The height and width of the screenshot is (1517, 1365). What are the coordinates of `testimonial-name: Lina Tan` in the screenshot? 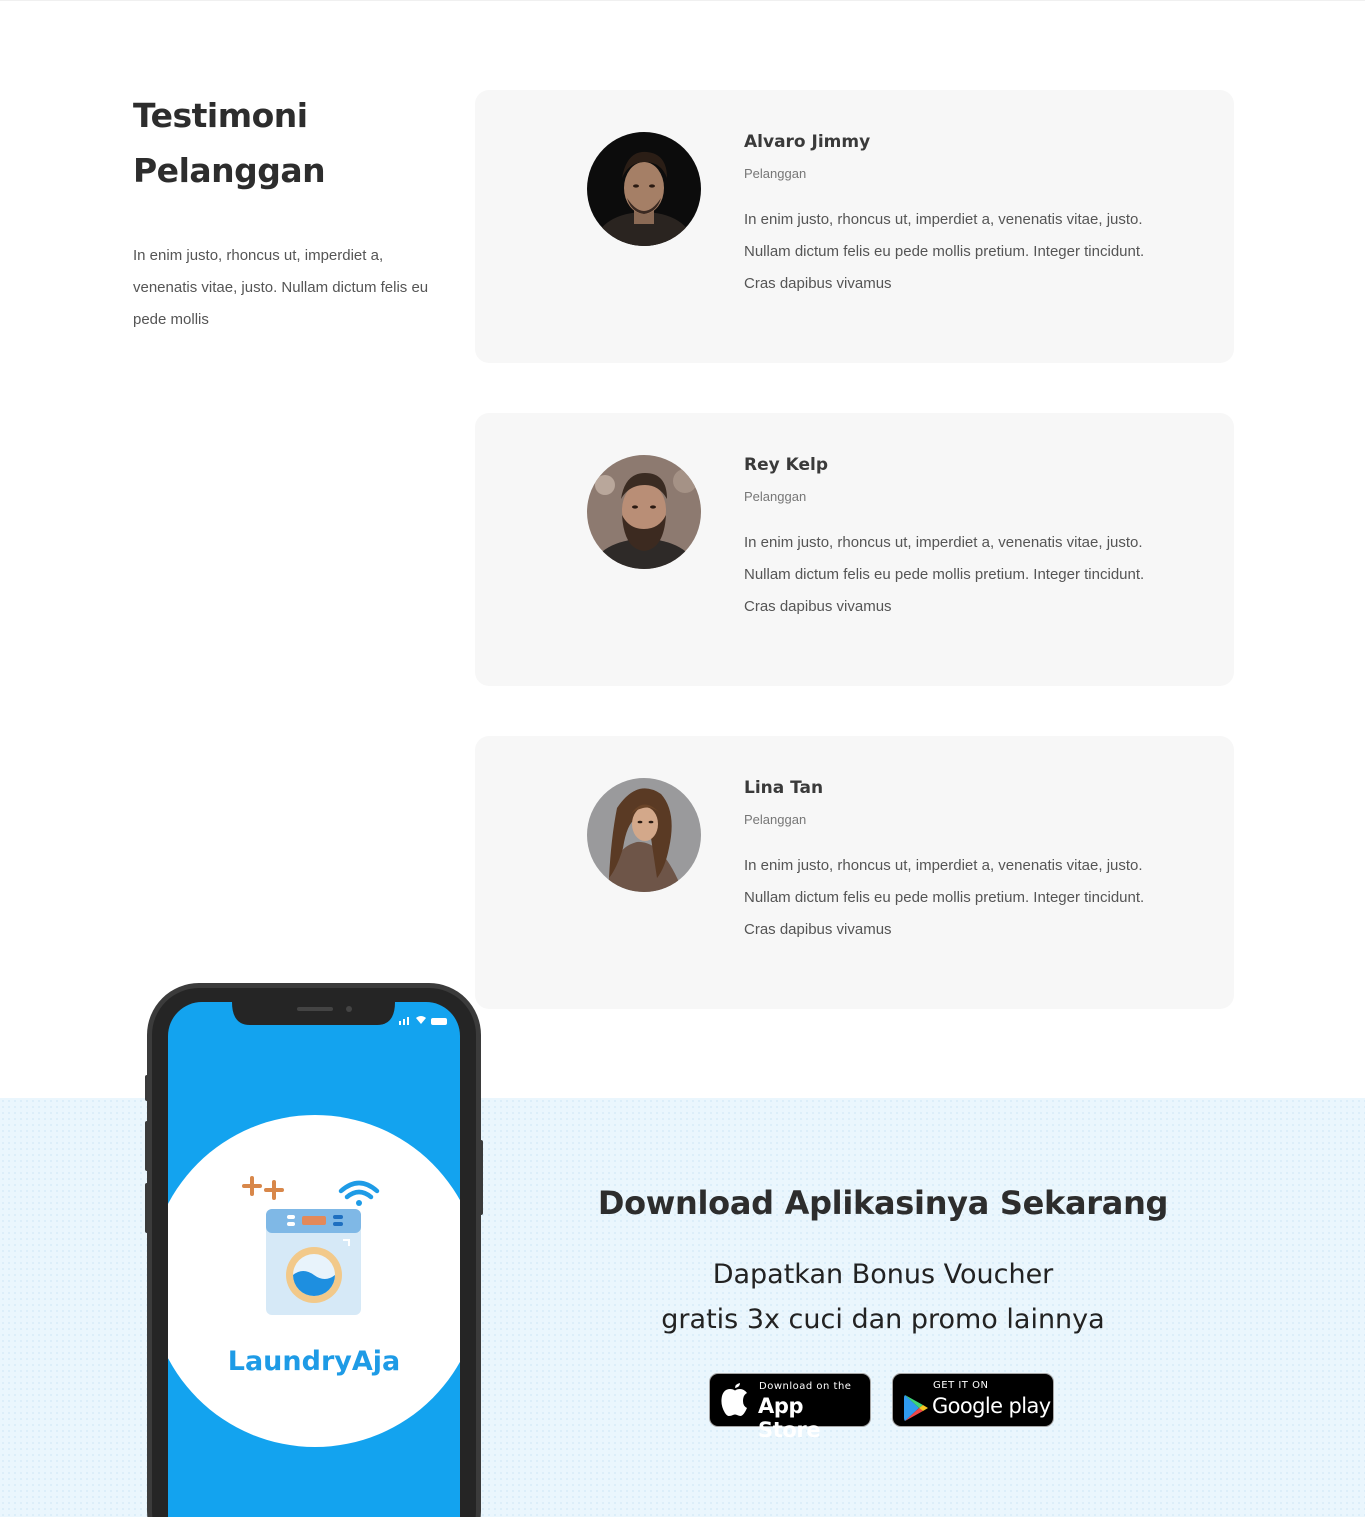 It's located at (784, 788).